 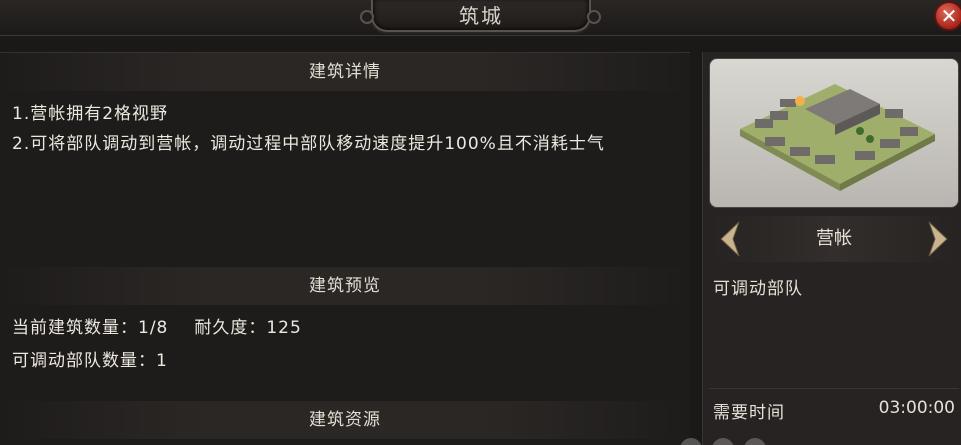 What do you see at coordinates (837, 137) in the screenshot?
I see `camp-illustration` at bounding box center [837, 137].